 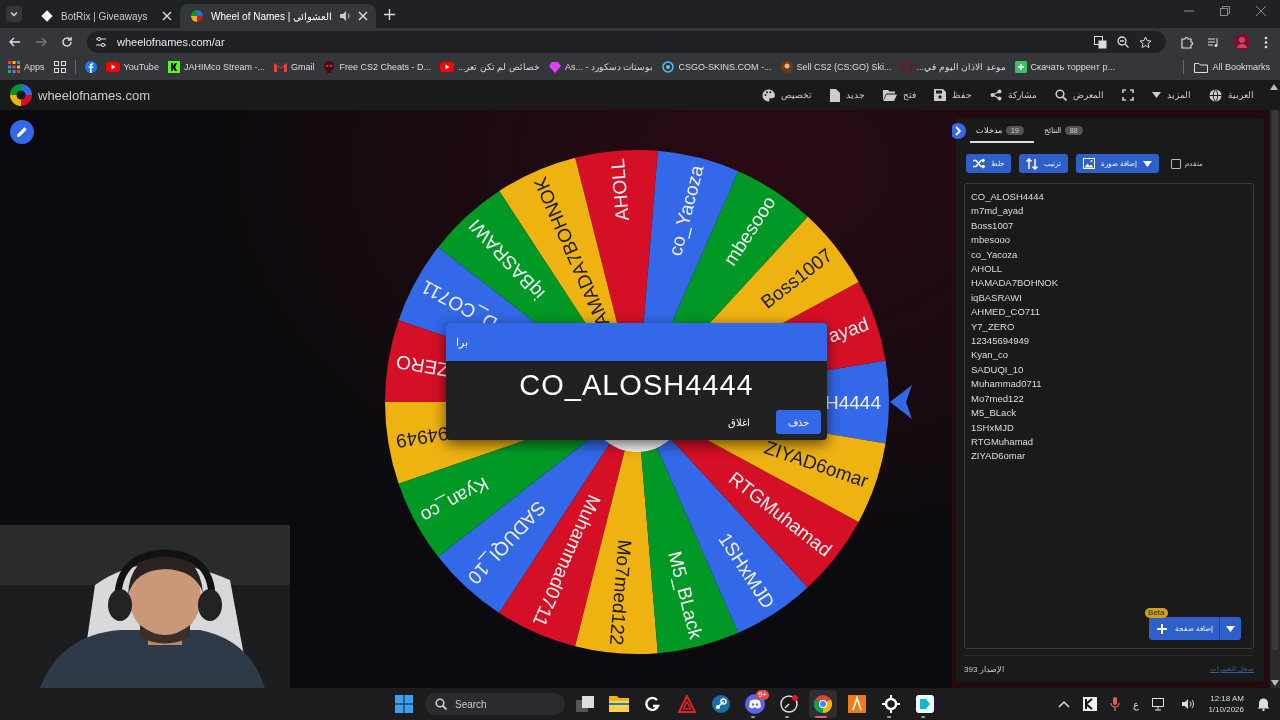 I want to click on share-icon, so click(x=996, y=95).